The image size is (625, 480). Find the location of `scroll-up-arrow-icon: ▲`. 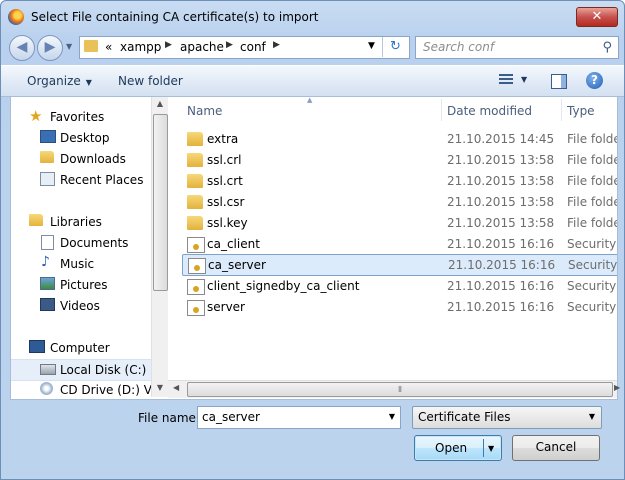

scroll-up-arrow-icon: ▲ is located at coordinates (160, 103).